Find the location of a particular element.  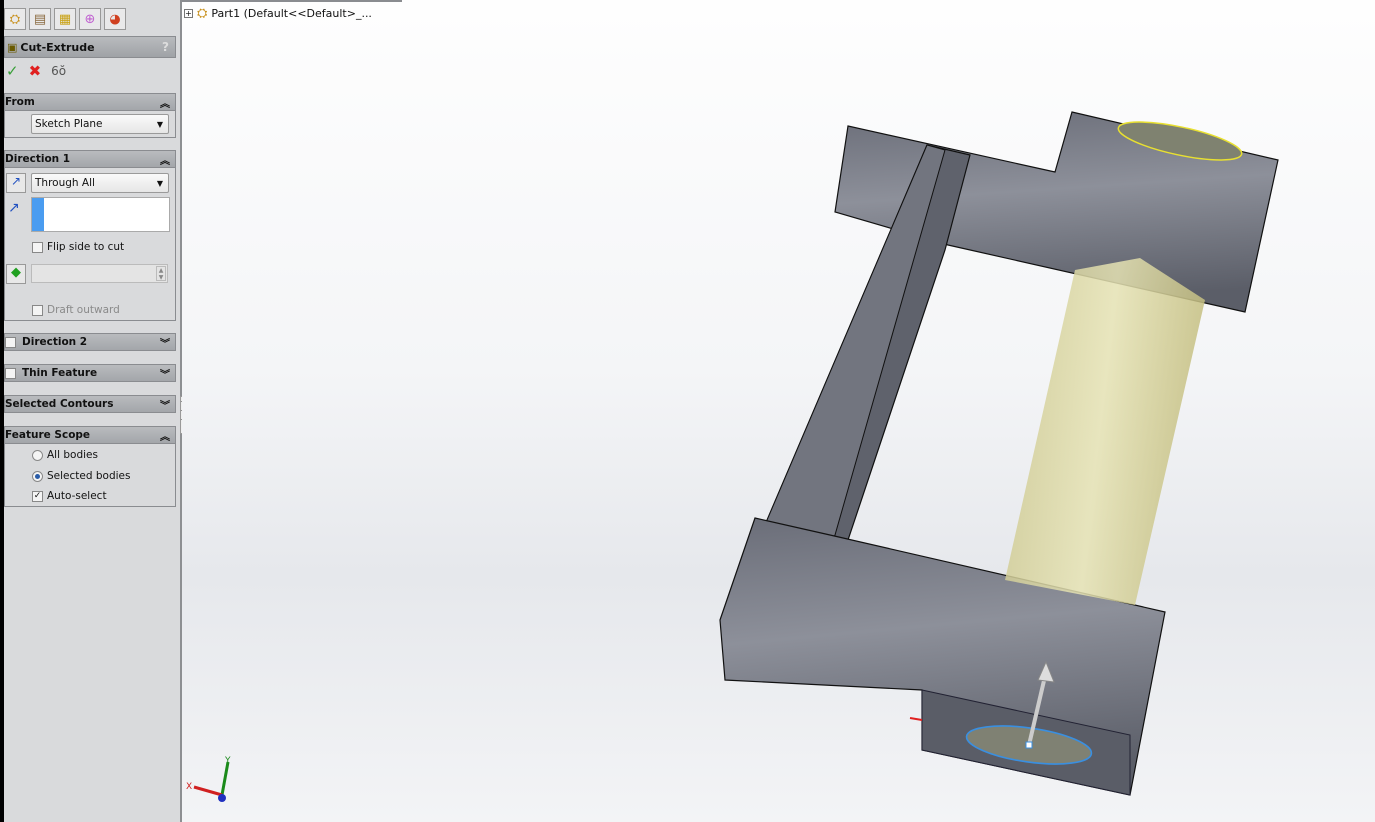

manager-tabs: ⛭ ▤ ▦ ⊕ ◕ is located at coordinates (65, 19).